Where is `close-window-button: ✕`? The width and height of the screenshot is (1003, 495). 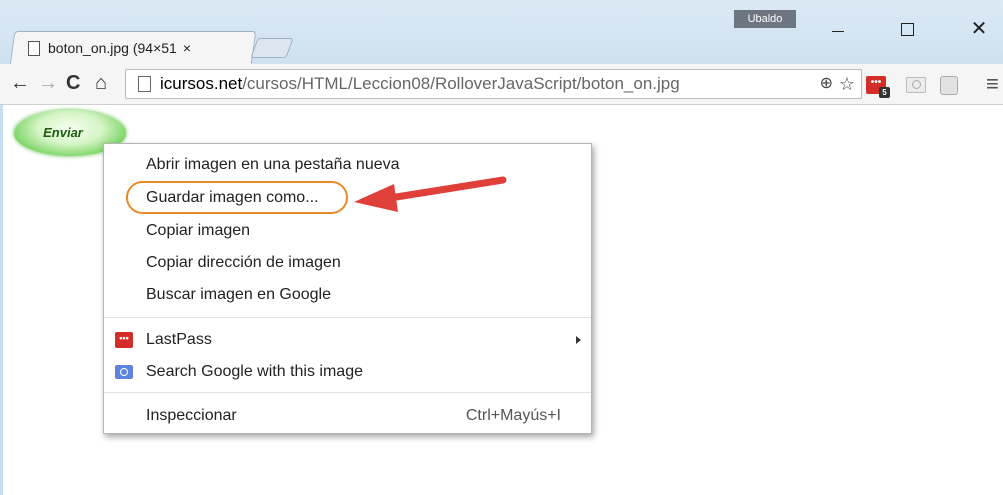 close-window-button: ✕ is located at coordinates (979, 29).